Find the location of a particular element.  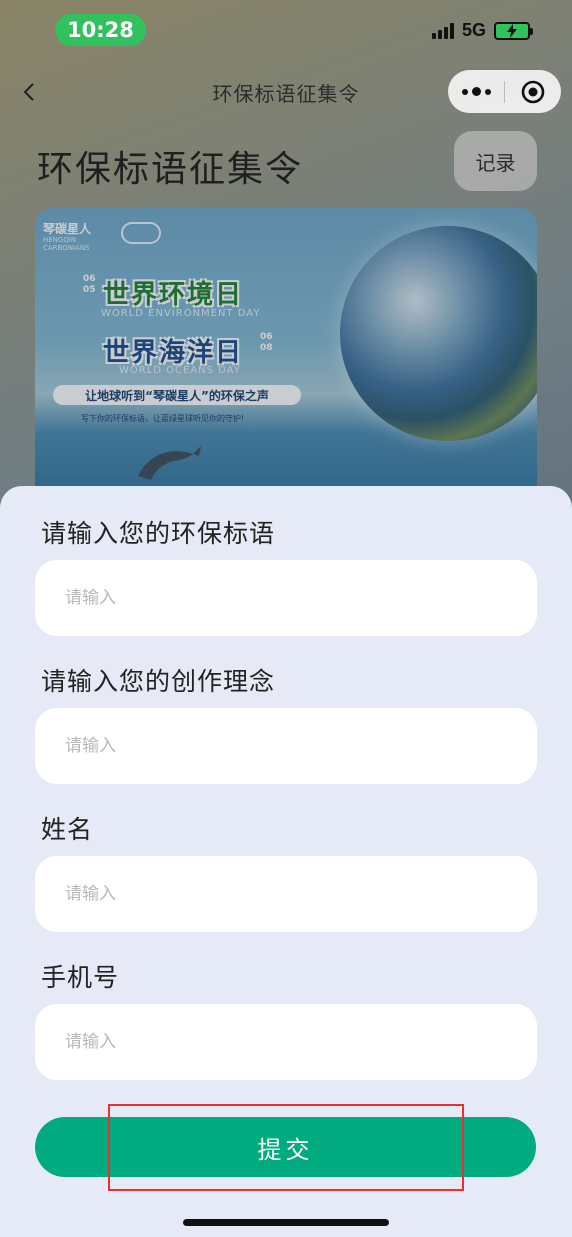

more-icon is located at coordinates (476, 91).